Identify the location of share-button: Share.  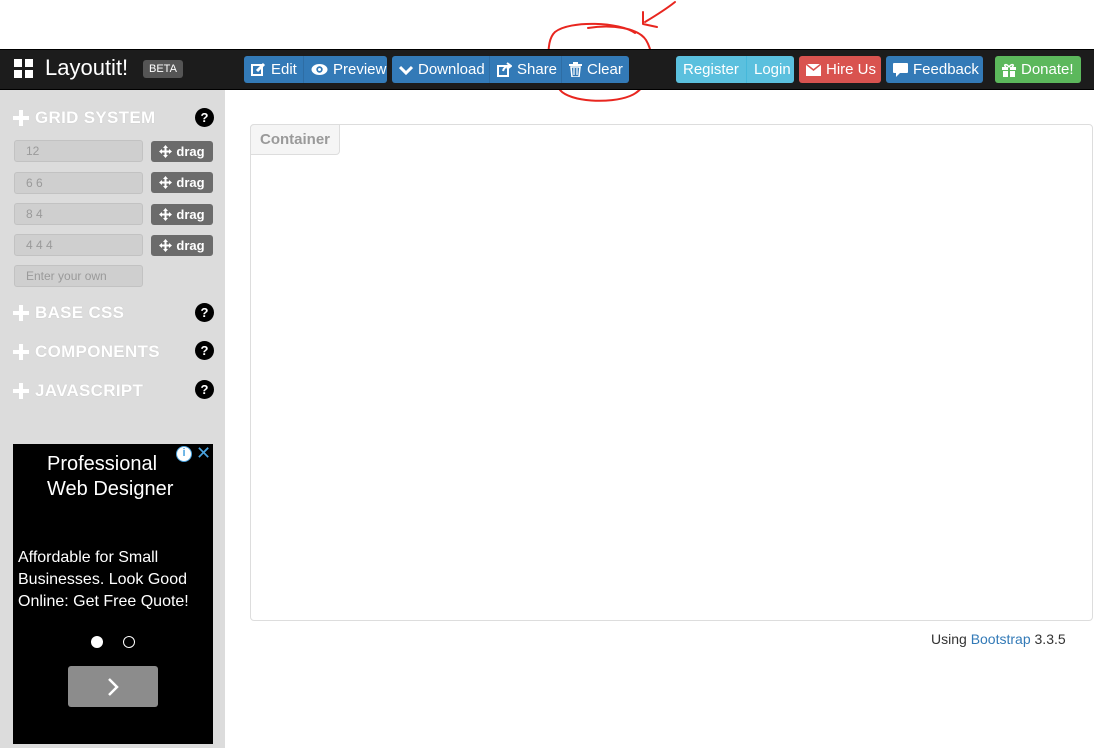
(525, 69).